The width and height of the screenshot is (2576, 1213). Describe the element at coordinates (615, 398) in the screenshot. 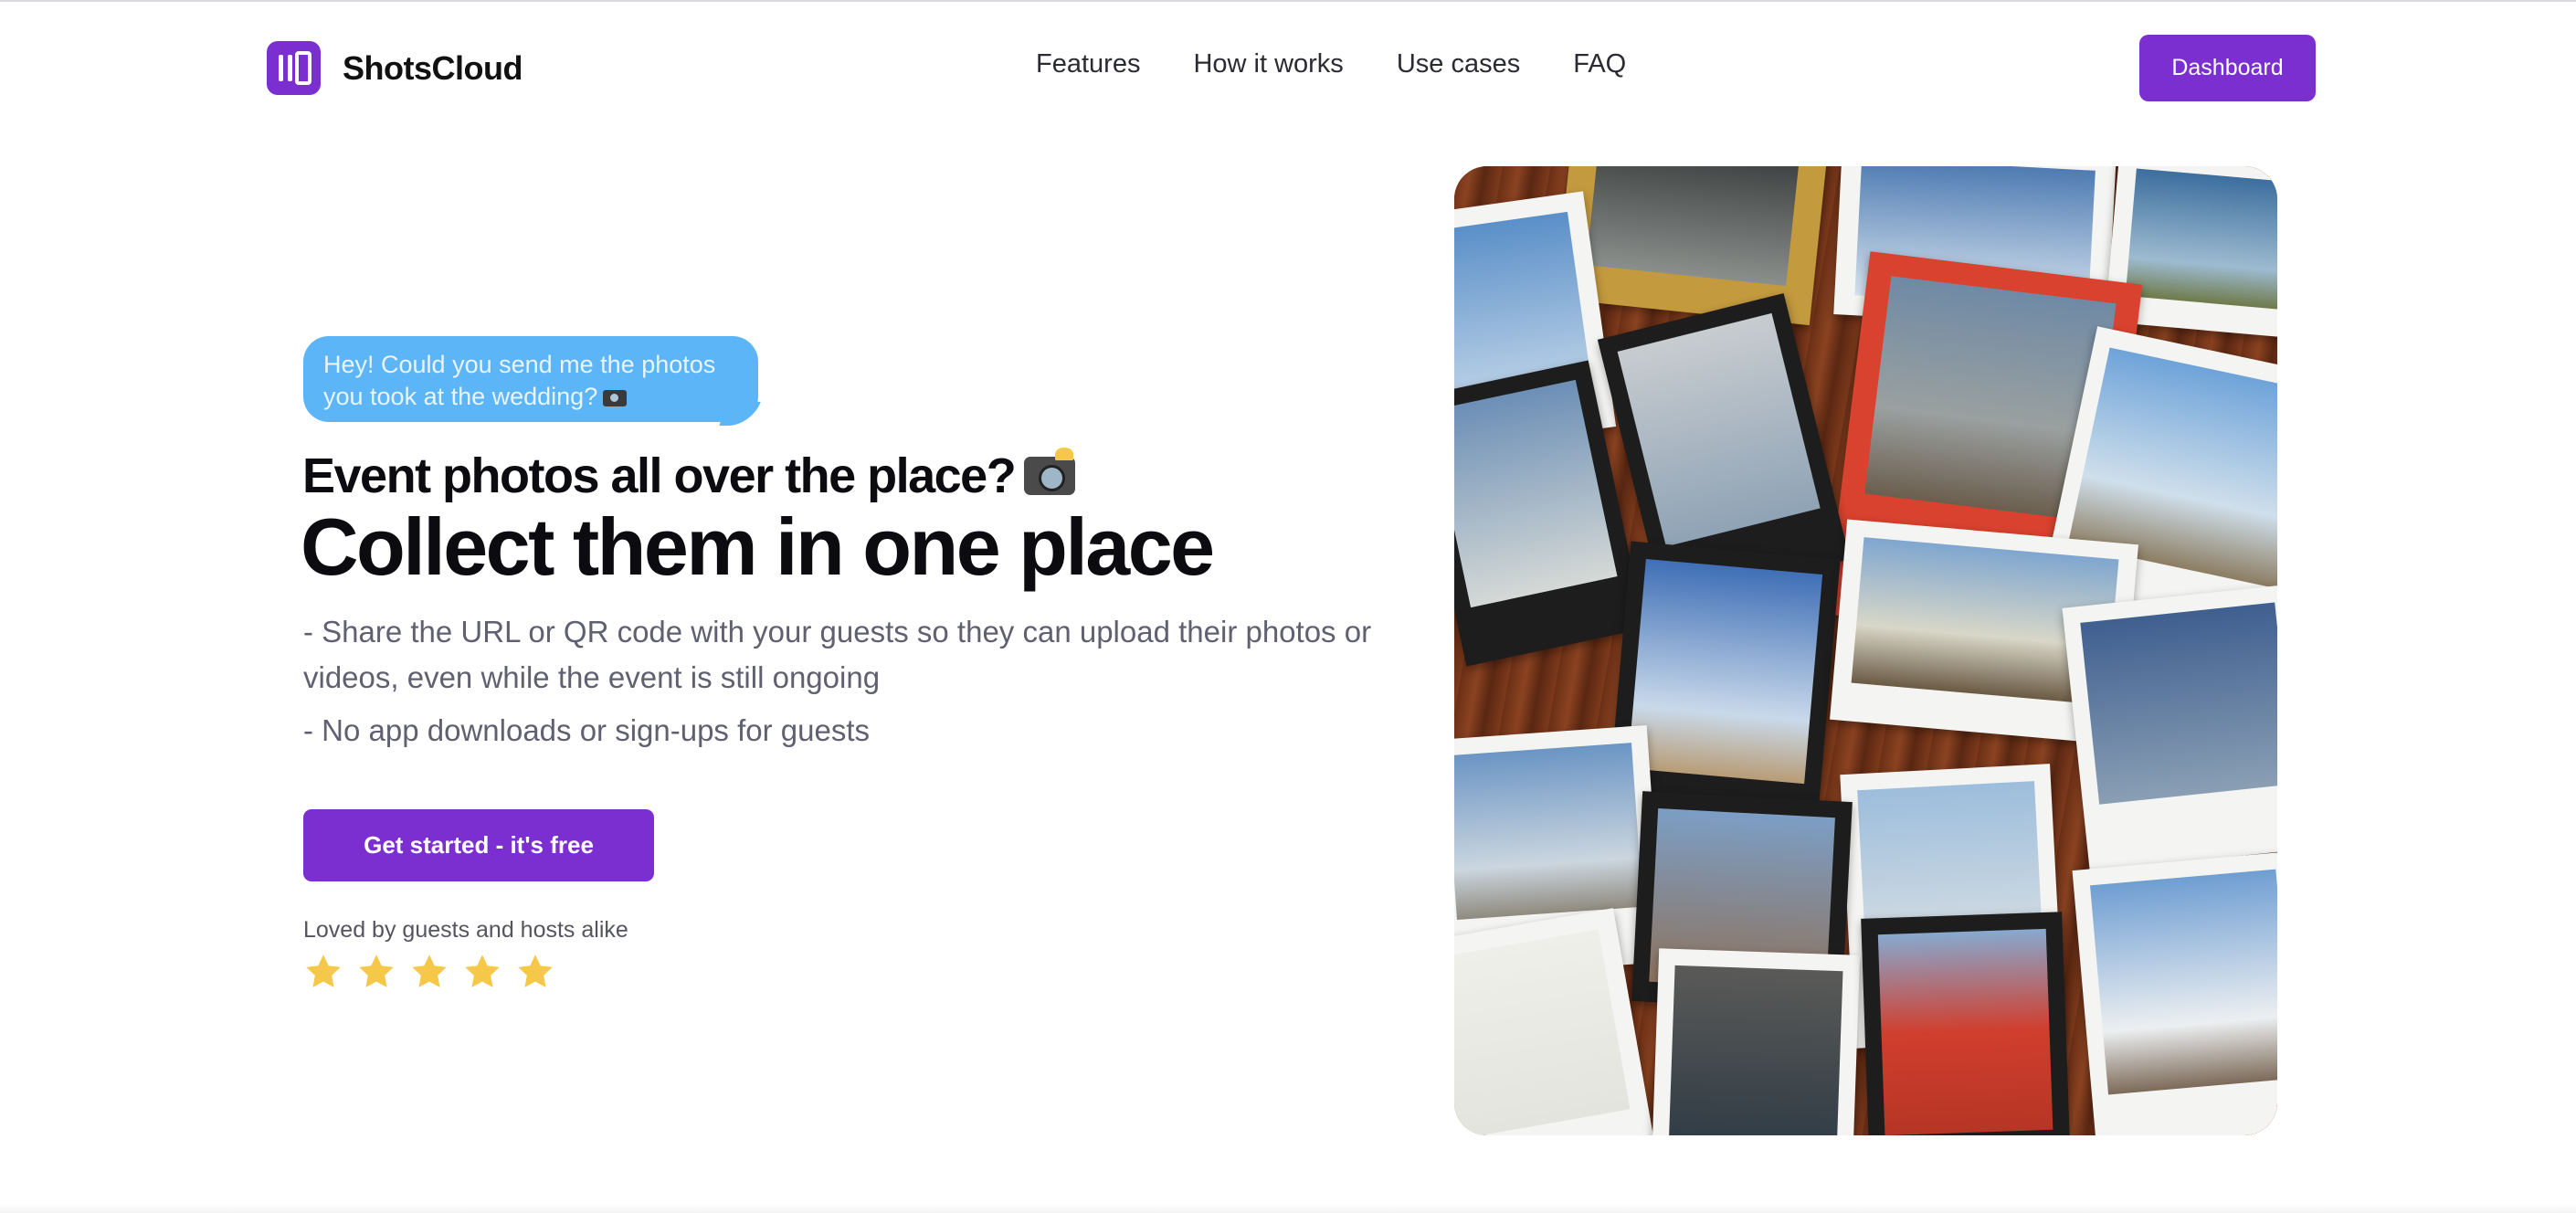

I see `camera-icon` at that location.